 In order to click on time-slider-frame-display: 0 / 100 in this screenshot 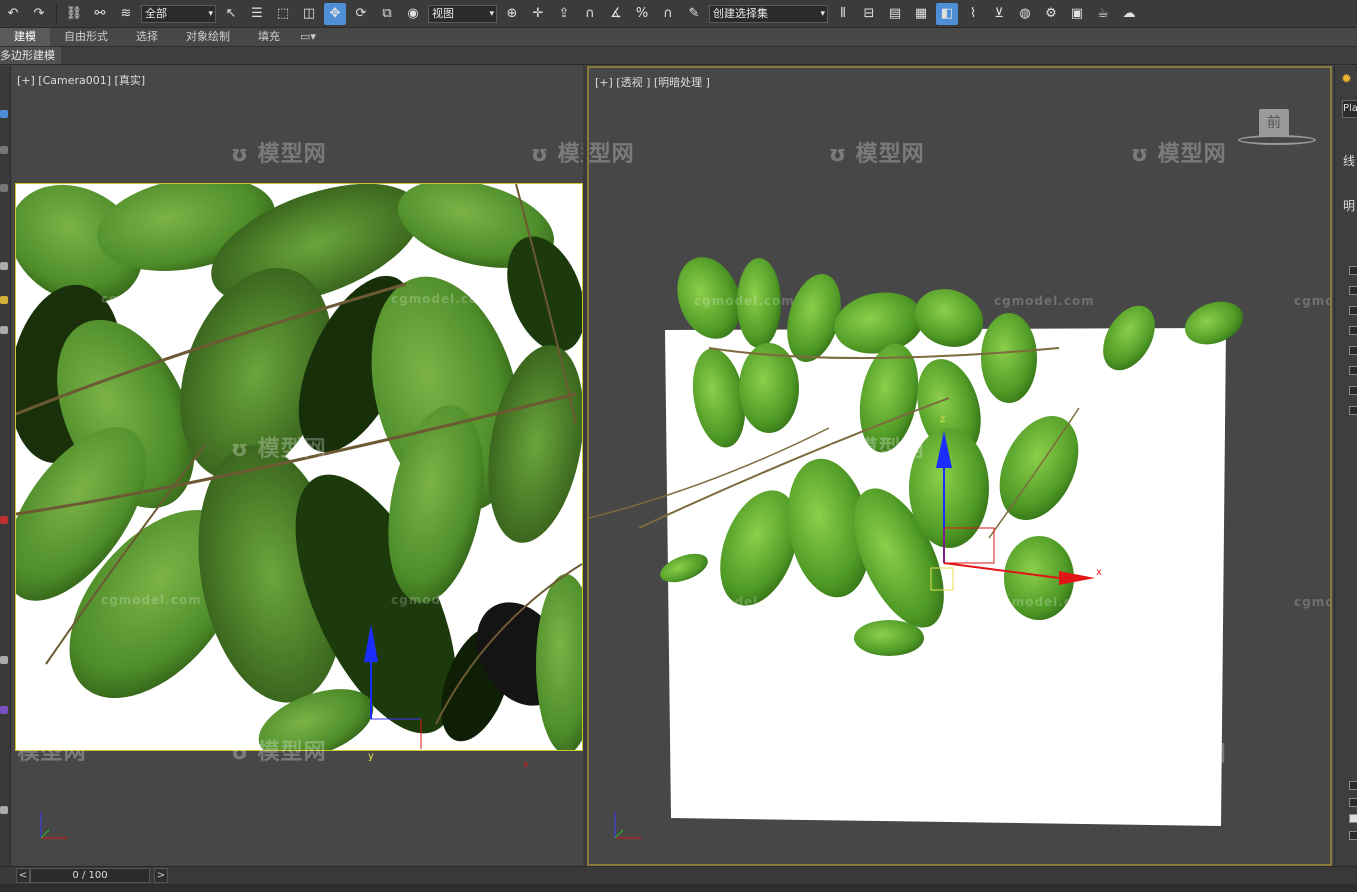, I will do `click(90, 875)`.